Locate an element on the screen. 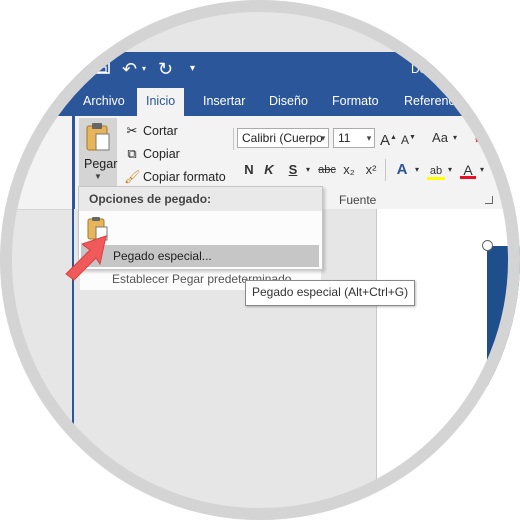 This screenshot has width=520, height=520. tab-inicio: Inicio is located at coordinates (161, 102).